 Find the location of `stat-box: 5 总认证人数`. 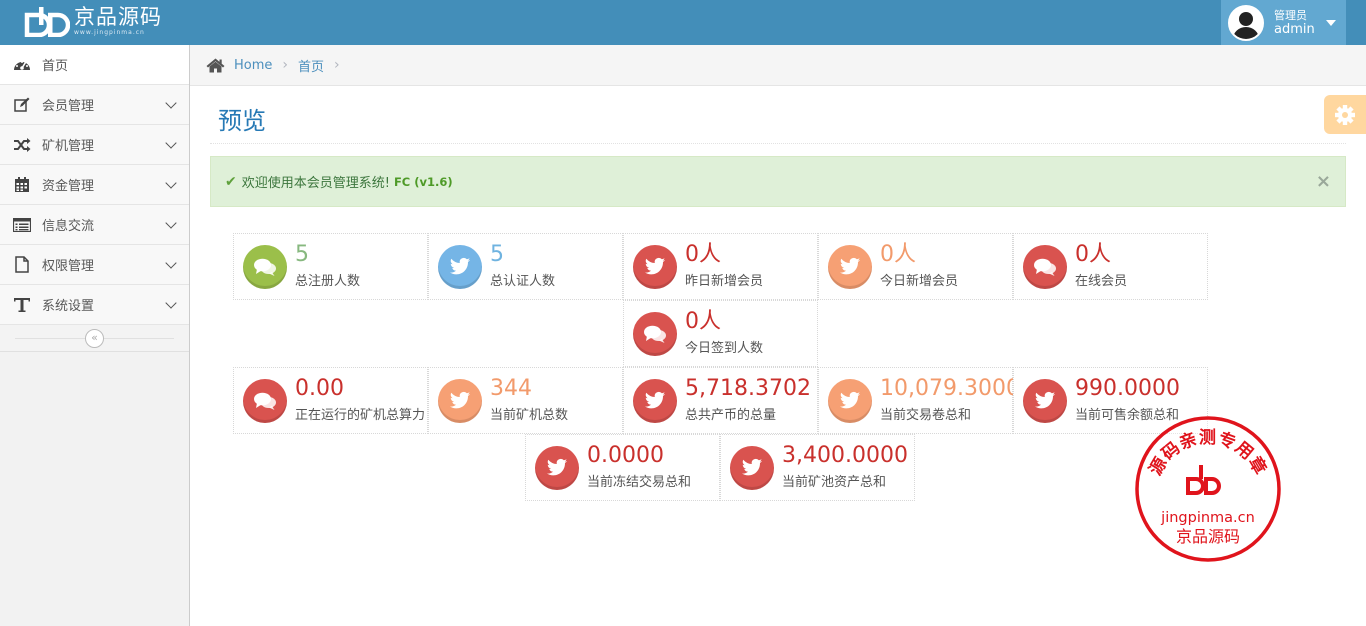

stat-box: 5 总认证人数 is located at coordinates (525, 266).